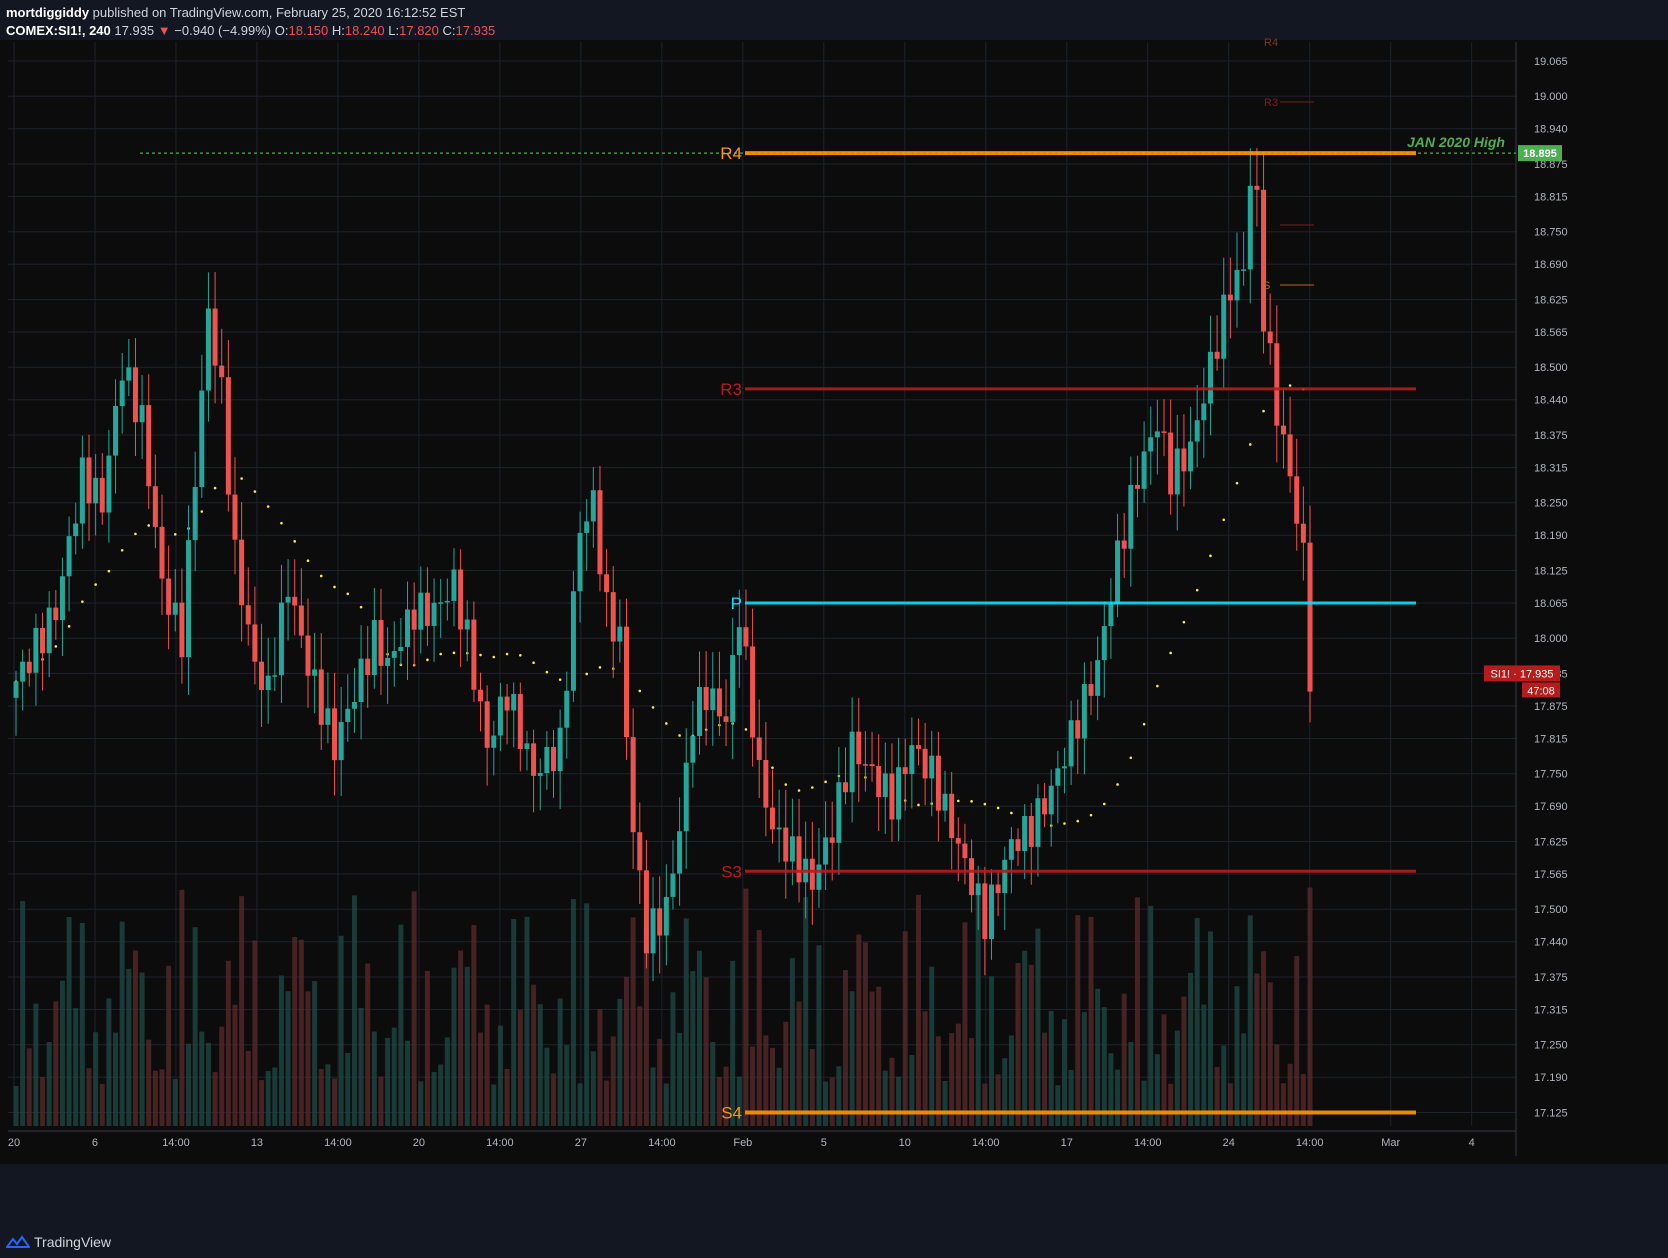 Image resolution: width=1668 pixels, height=1258 pixels. What do you see at coordinates (742, 1143) in the screenshot?
I see `x-tick-label: Feb` at bounding box center [742, 1143].